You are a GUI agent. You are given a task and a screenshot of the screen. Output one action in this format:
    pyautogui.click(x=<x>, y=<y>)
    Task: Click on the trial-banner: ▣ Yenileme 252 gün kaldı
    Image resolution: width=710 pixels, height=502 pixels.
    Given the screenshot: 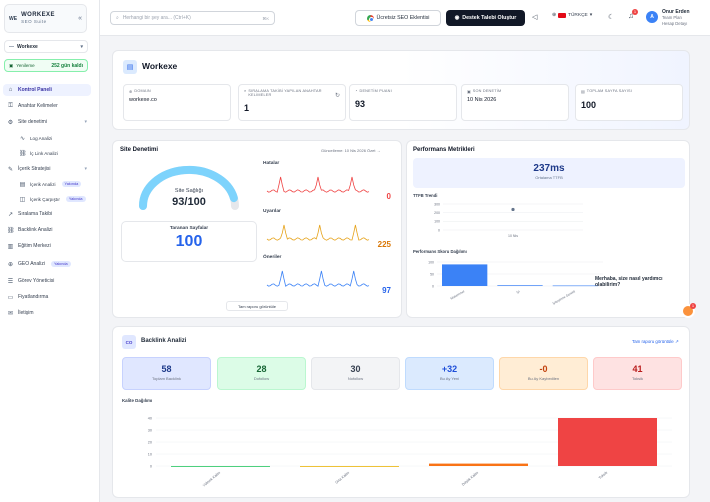 What is the action you would take?
    pyautogui.click(x=46, y=65)
    